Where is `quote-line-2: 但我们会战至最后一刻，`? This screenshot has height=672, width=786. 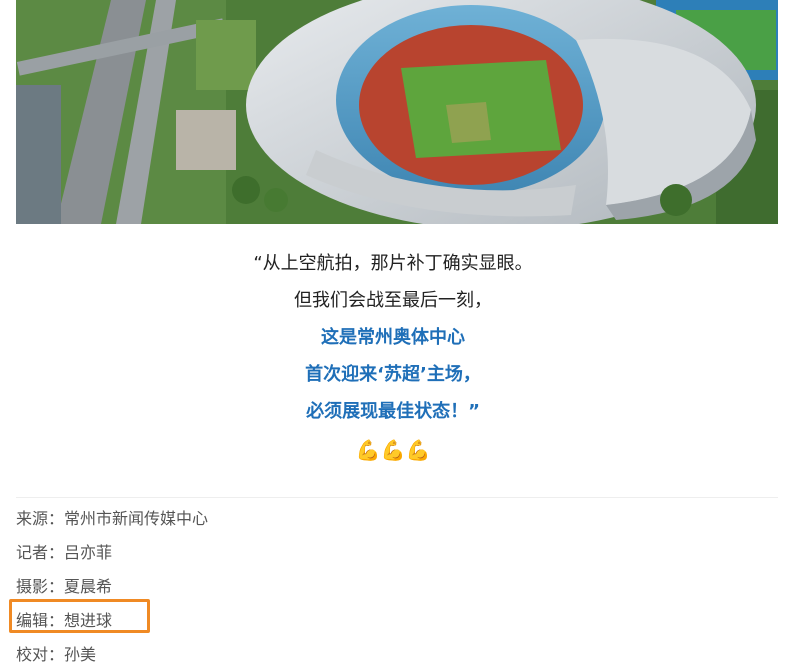
quote-line-2: 但我们会战至最后一刻， is located at coordinates (393, 300).